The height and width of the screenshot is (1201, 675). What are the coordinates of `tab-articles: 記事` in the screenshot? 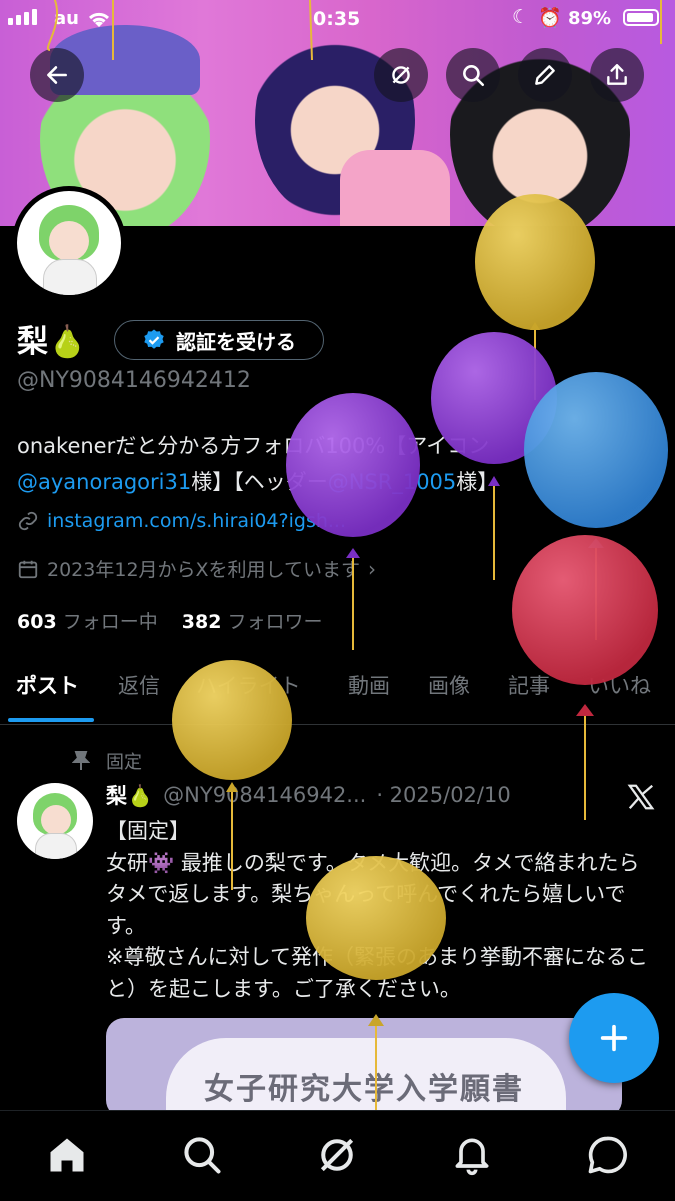 It's located at (529, 685).